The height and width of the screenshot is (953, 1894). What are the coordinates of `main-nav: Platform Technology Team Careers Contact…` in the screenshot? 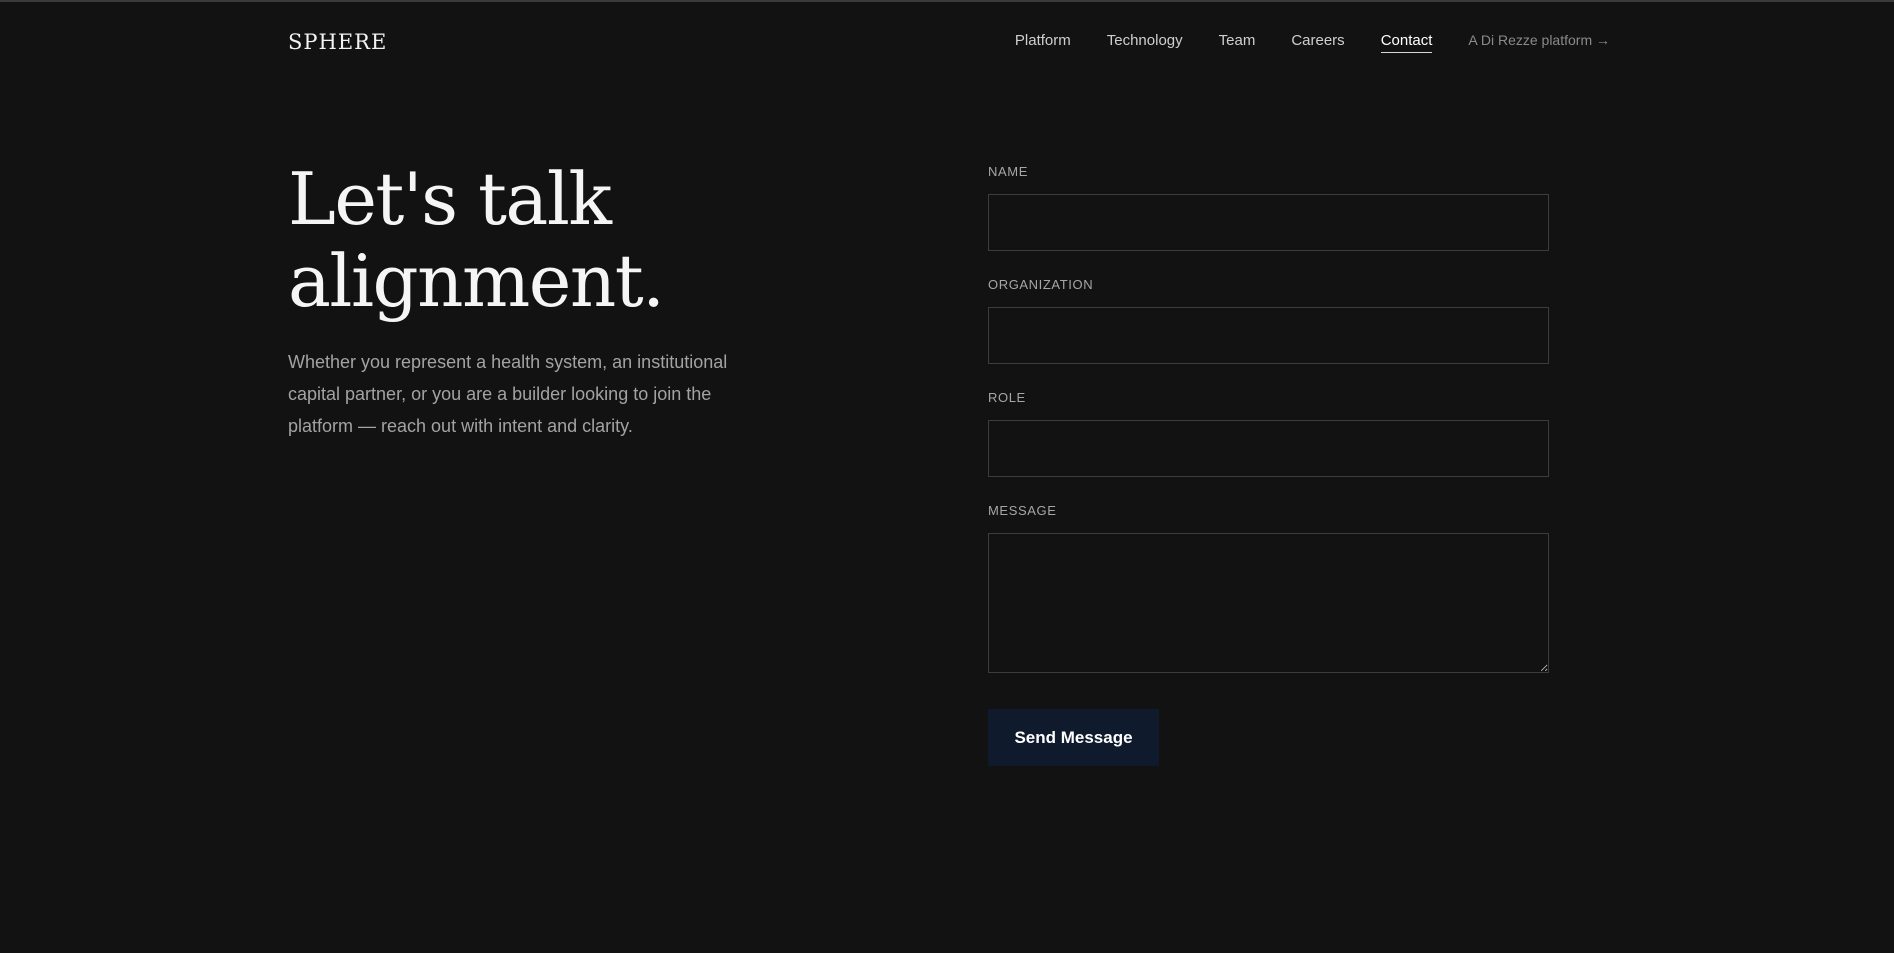 It's located at (1294, 42).